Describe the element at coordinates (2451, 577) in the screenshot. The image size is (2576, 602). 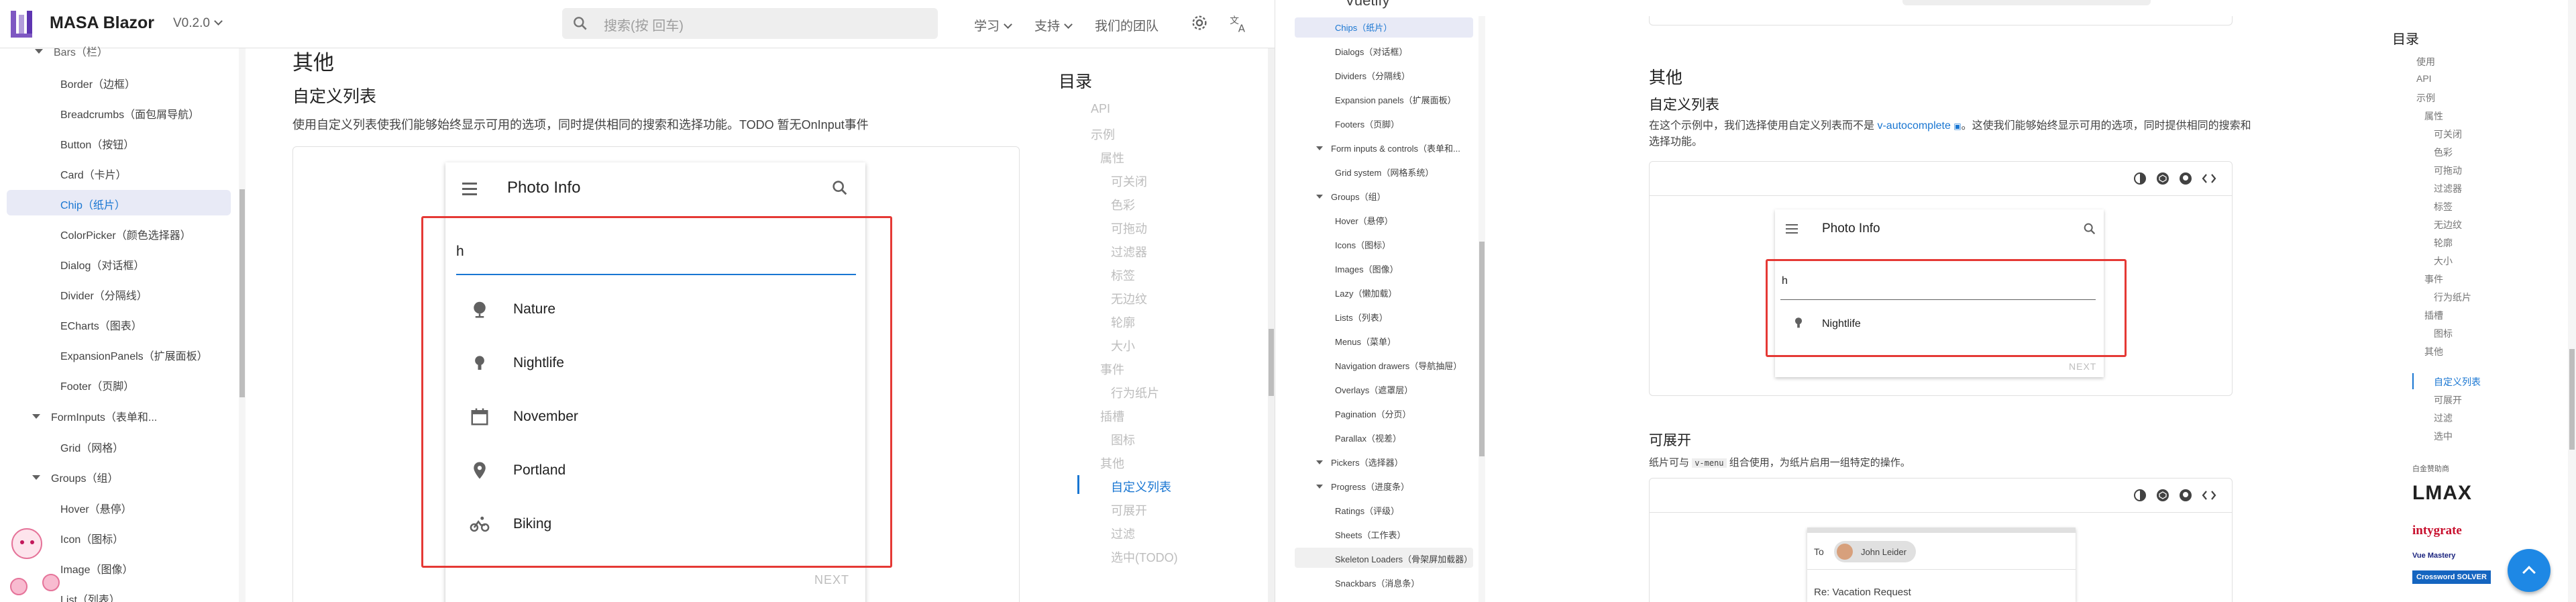
I see `sponsor-crossword-solver: Crossword SOLVER` at that location.